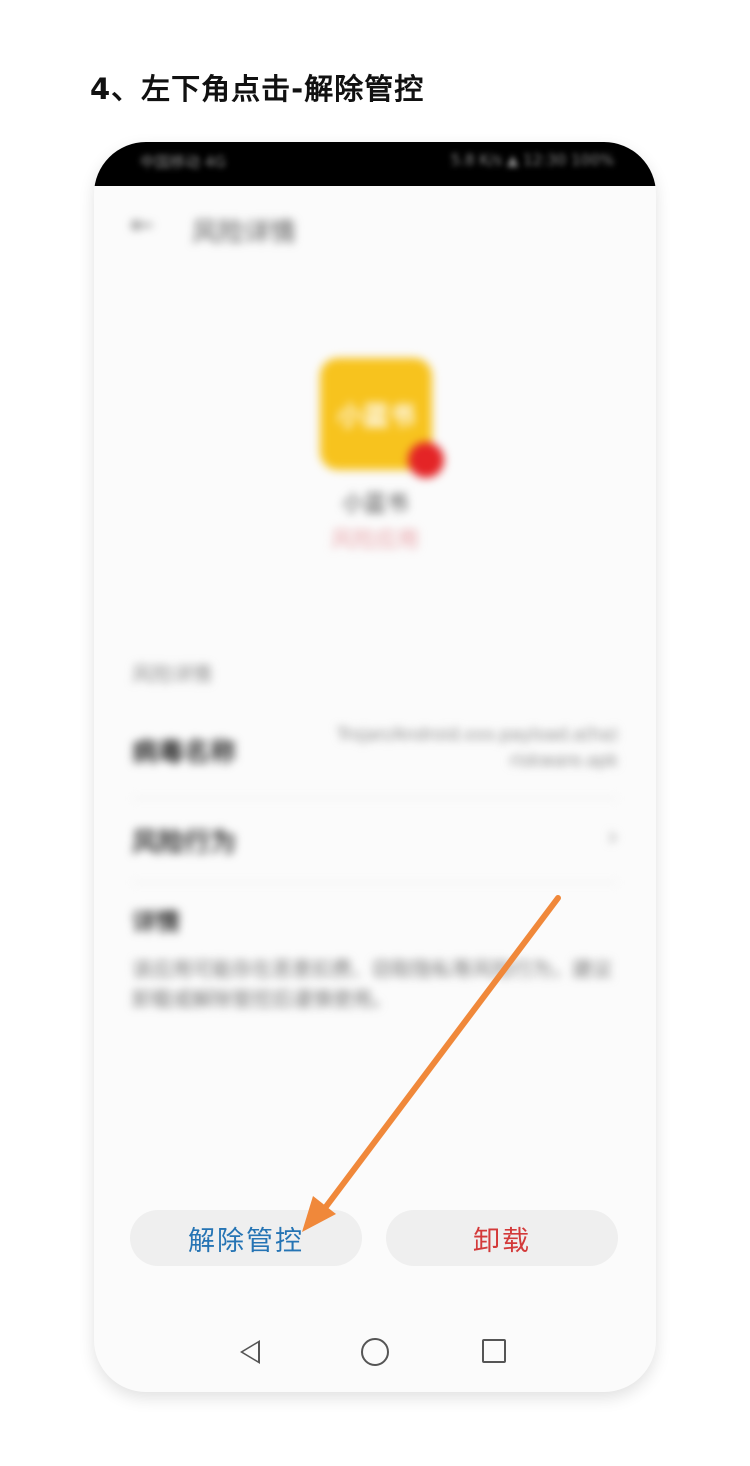  I want to click on status-right: 5.8 K/s ▲ 12:30 100%, so click(532, 160).